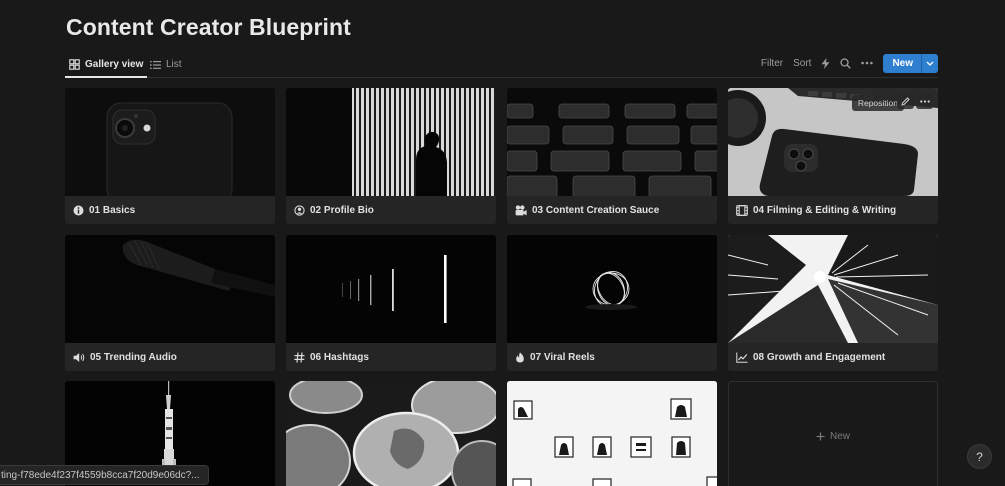  I want to click on card-caption: 04 Filming & Editing & Writing, so click(816, 210).